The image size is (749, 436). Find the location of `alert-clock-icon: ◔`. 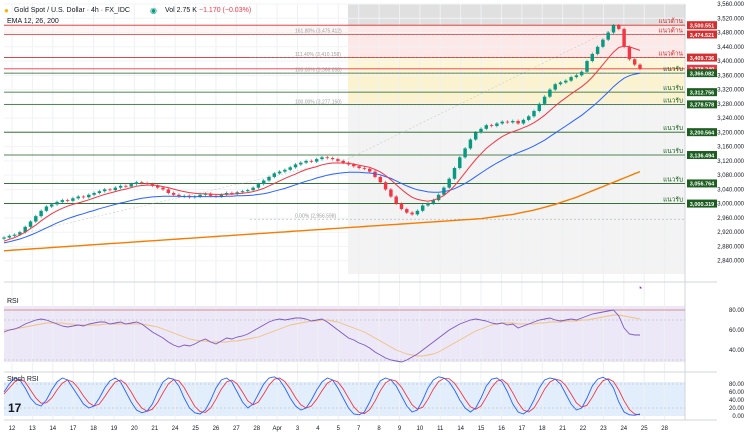

alert-clock-icon: ◔ is located at coordinates (639, 288).